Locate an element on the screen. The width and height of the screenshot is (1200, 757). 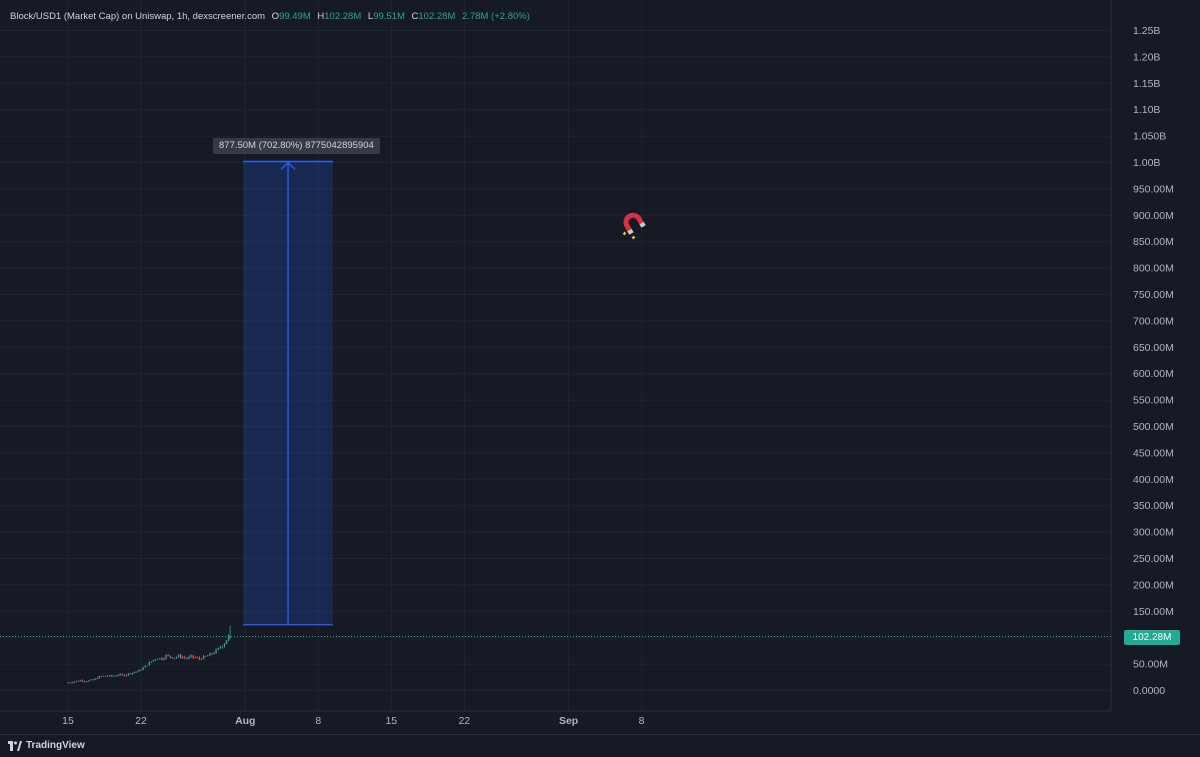
price-tick-label: 1.20B is located at coordinates (1146, 57).